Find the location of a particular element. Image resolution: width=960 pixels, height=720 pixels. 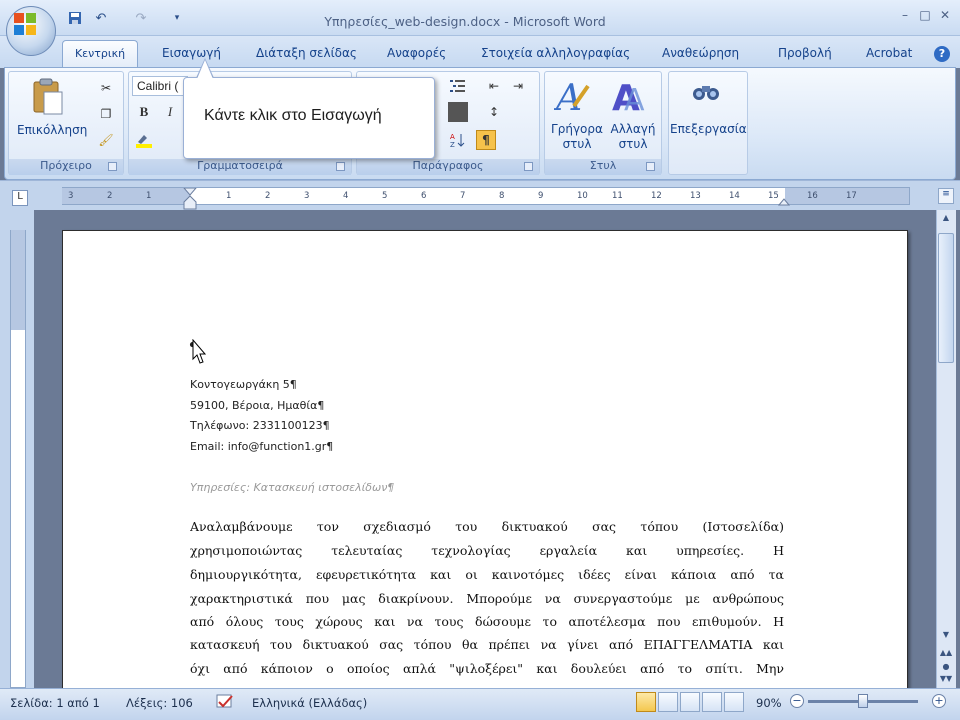

ruler-tick: 13 is located at coordinates (695, 196).